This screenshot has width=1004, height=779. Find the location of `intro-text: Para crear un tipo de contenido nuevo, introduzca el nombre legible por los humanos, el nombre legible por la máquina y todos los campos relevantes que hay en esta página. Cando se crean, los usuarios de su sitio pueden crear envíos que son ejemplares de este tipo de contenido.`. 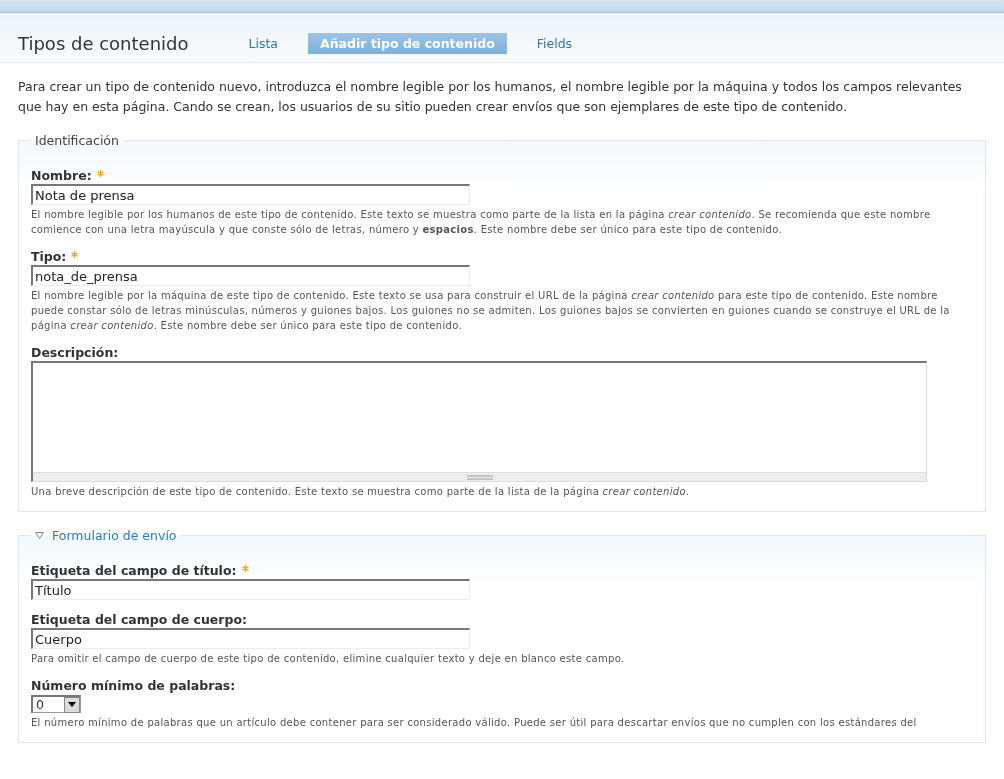

intro-text: Para crear un tipo de contenido nuevo, introduzca el nombre legible por los humanos, el nombre legible por la máquina y todos los campos relevantes que hay en esta página. Cando se crean, los usuarios de su sitio pueden crear envíos que son ejemplares de este tipo de contenido. is located at coordinates (490, 97).